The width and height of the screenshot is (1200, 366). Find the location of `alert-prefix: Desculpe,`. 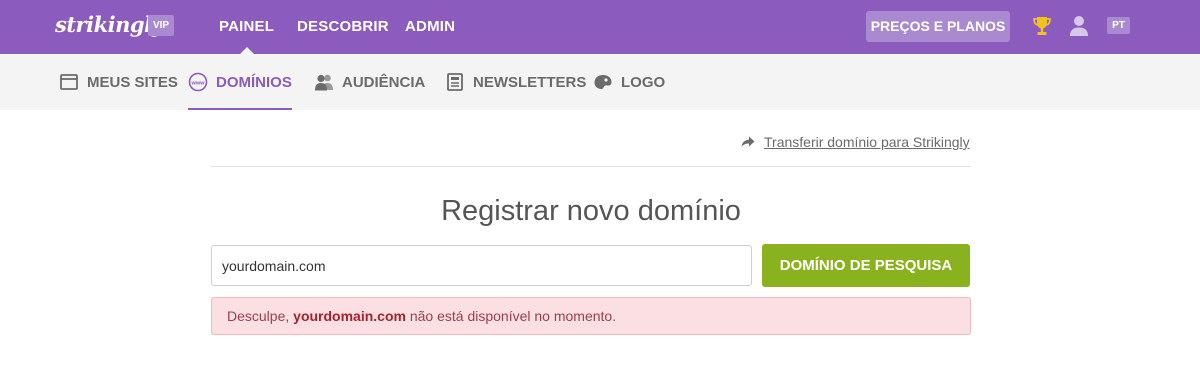

alert-prefix: Desculpe, is located at coordinates (258, 316).